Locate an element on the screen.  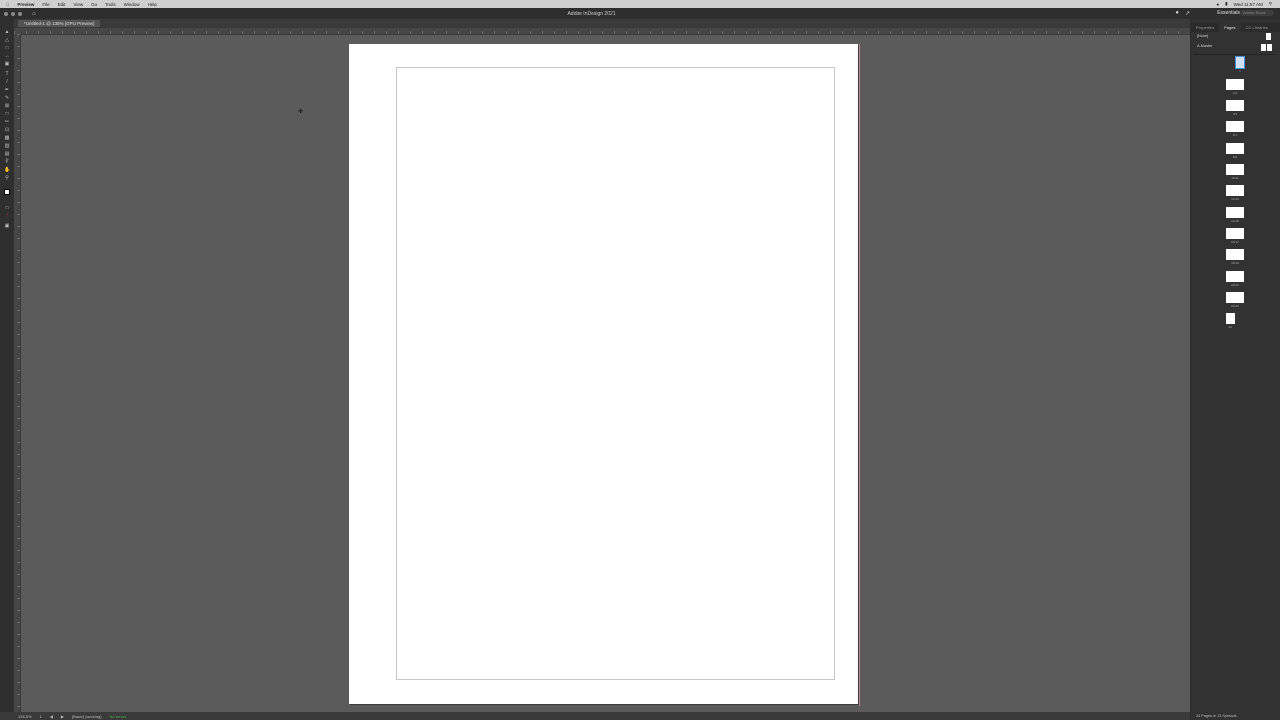
menu-tools: Tools is located at coordinates (110, 4).